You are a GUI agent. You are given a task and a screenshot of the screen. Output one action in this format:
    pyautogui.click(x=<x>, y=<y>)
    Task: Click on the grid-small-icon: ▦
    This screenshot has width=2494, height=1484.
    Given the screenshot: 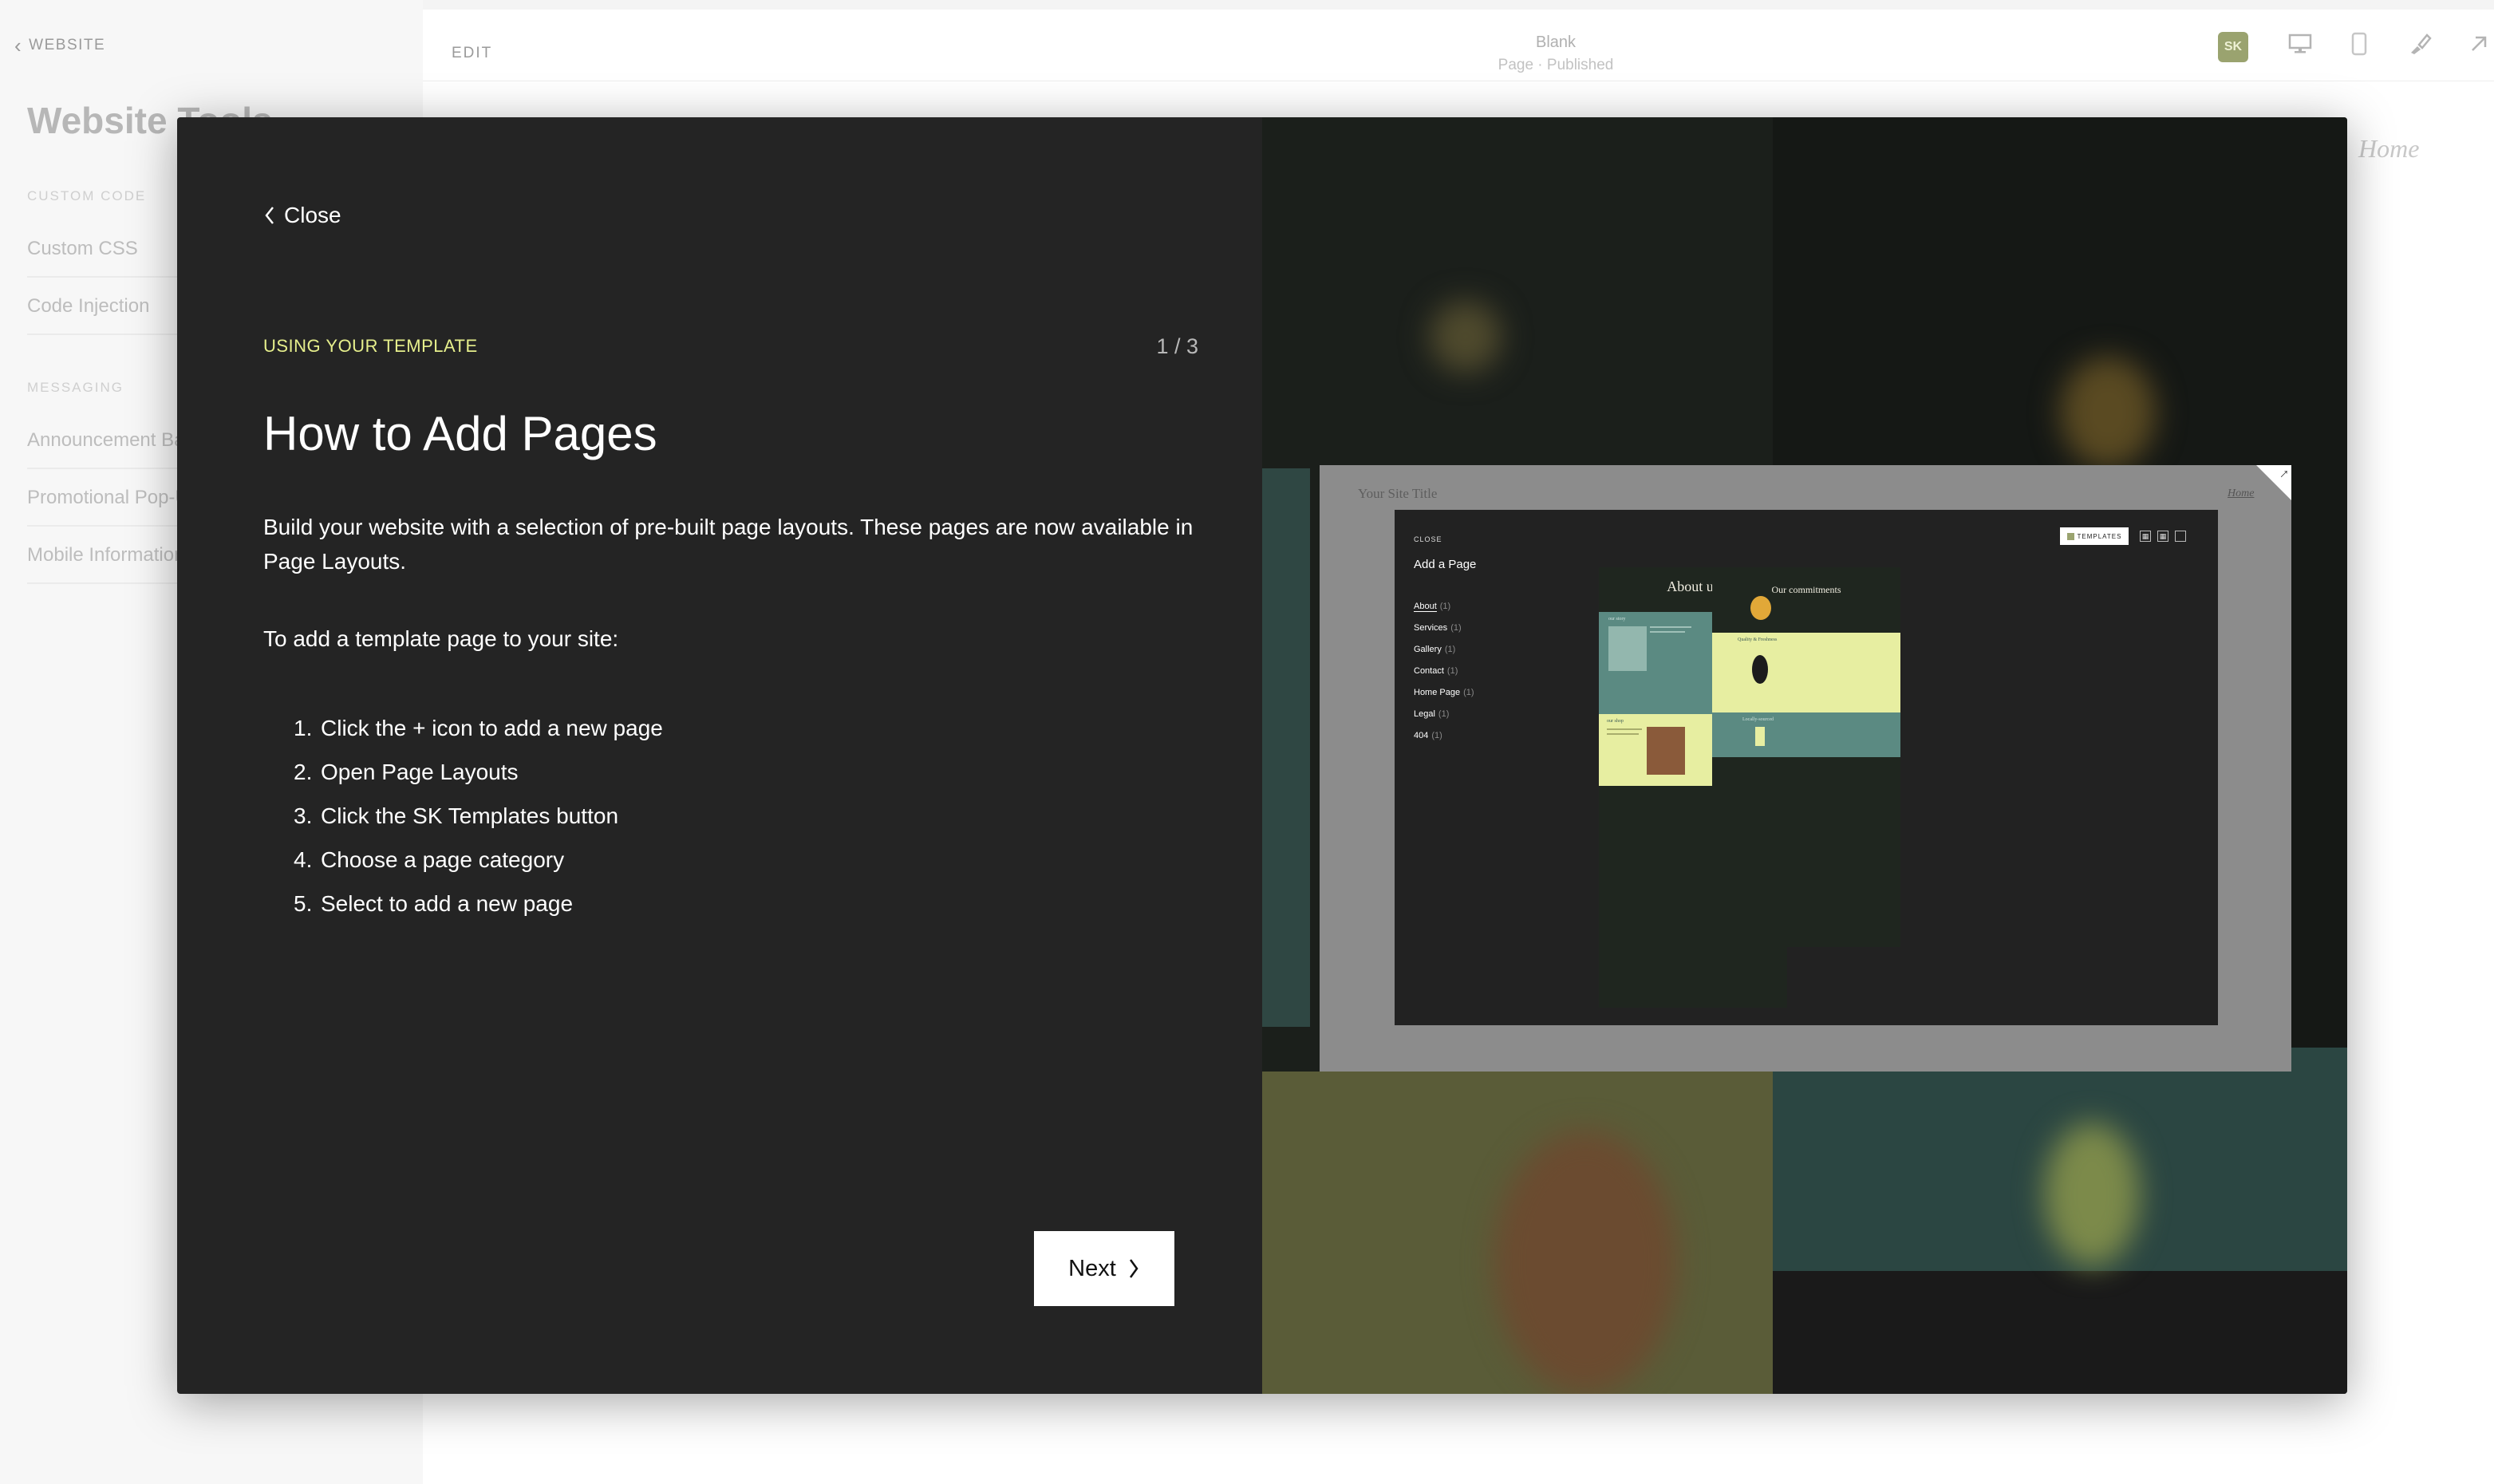 What is the action you would take?
    pyautogui.click(x=2145, y=536)
    